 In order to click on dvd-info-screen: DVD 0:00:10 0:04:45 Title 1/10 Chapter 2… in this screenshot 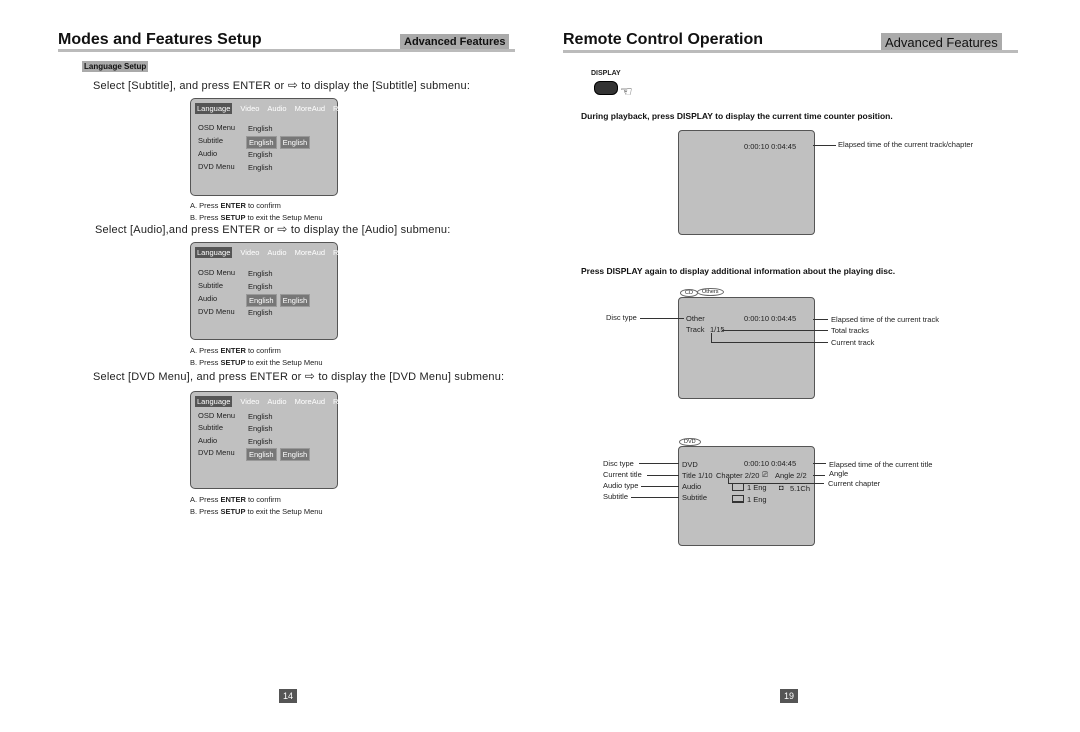, I will do `click(746, 496)`.